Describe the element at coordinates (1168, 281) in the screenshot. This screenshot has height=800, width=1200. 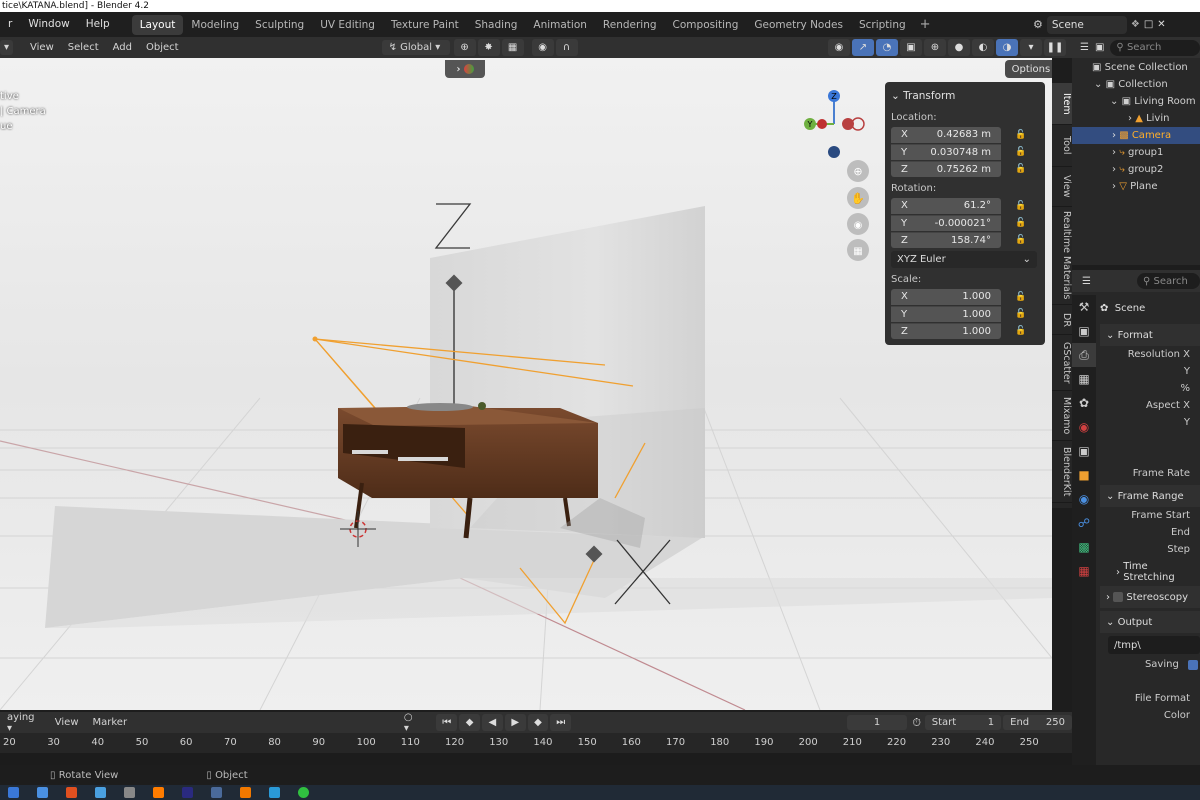
I see `properties-search-input: ⚲ Search` at that location.